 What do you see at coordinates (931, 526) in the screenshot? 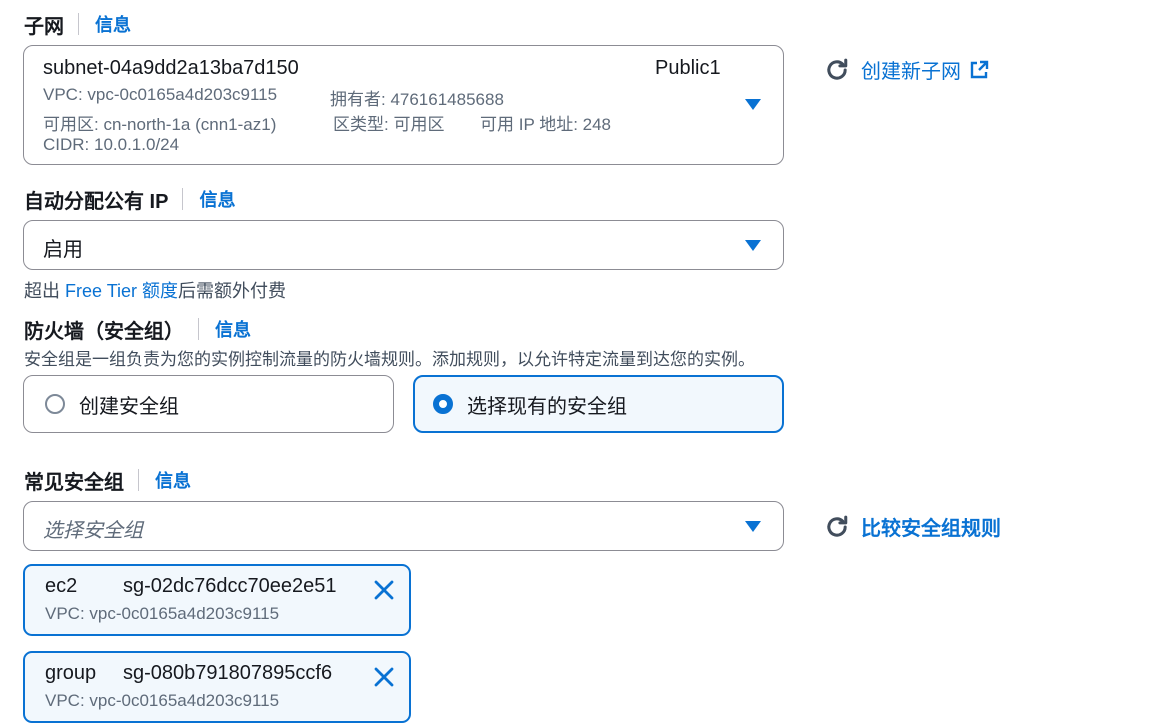
I see `compare-sg-rules-link: 比较安全组规则` at bounding box center [931, 526].